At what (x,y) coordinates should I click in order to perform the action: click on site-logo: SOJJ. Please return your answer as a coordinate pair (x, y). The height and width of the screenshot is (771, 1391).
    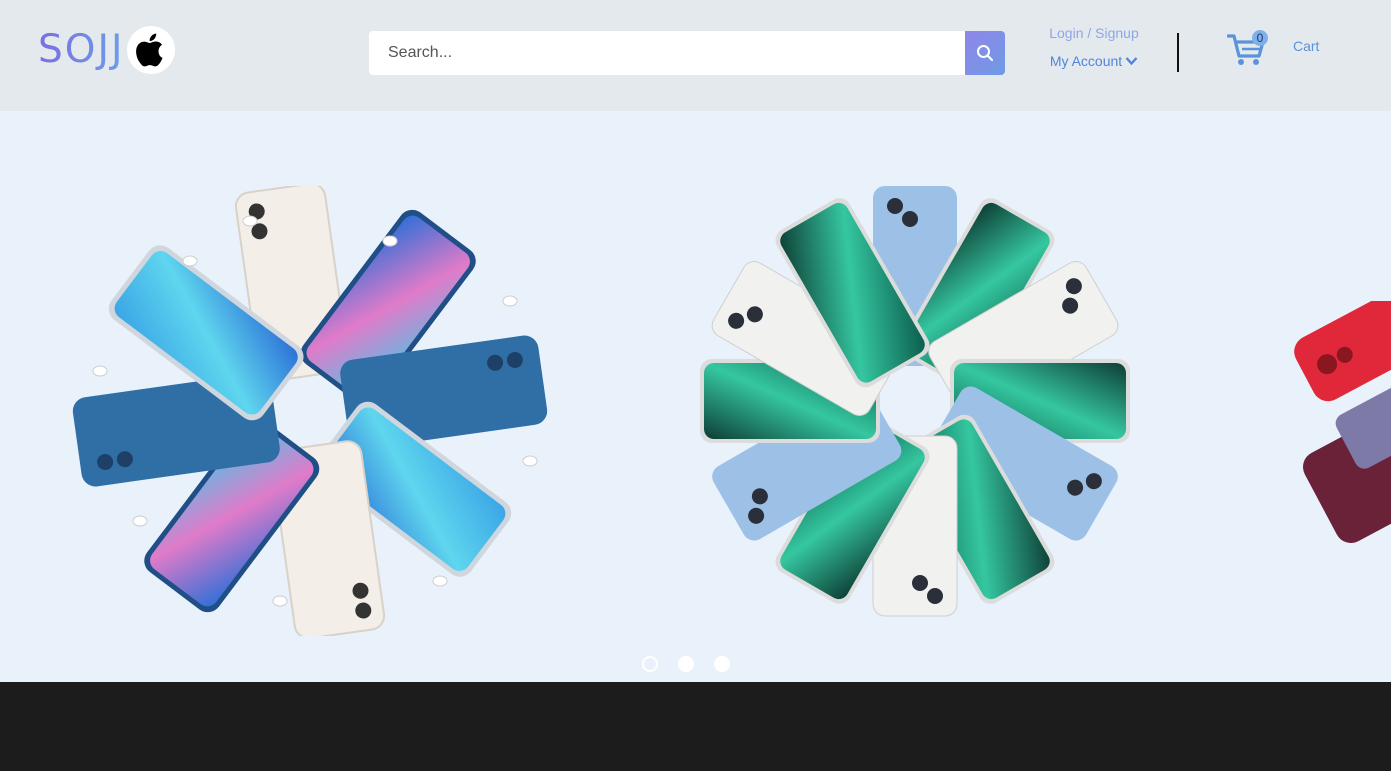
    Looking at the image, I should click on (107, 50).